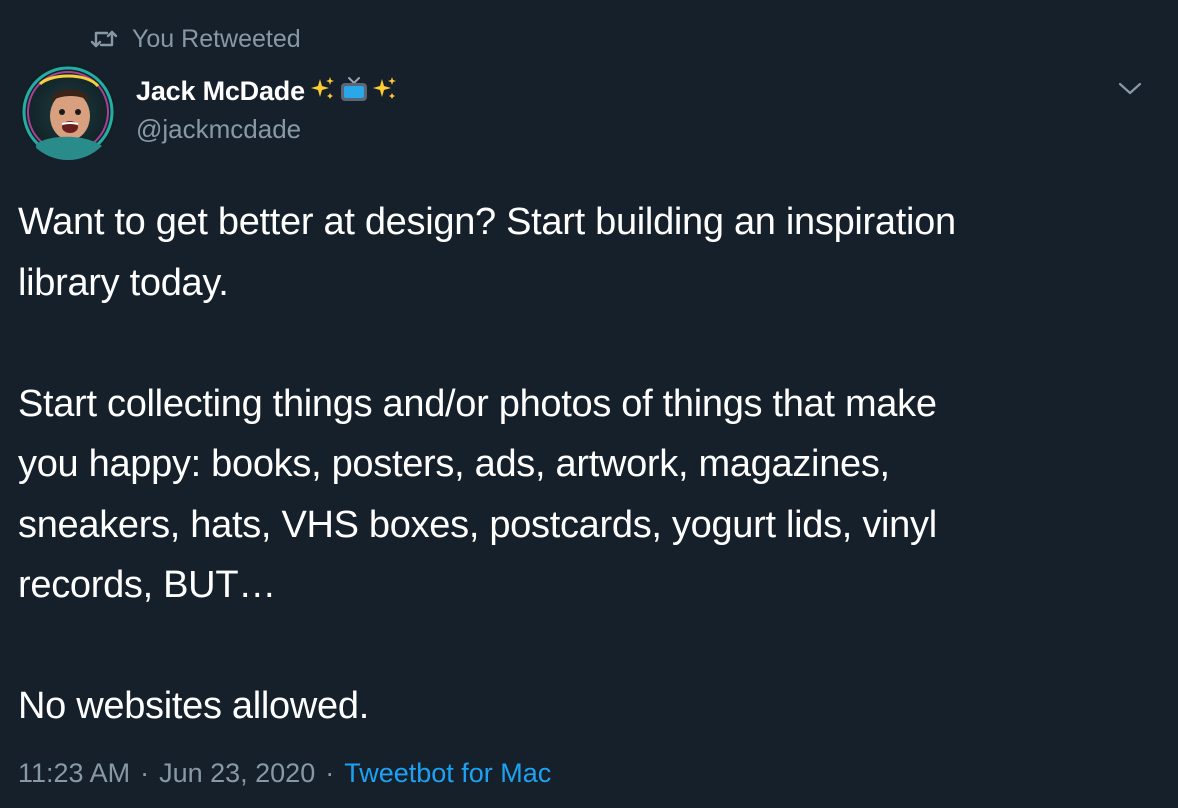  What do you see at coordinates (220, 91) in the screenshot?
I see `display-name: Jack McDade` at bounding box center [220, 91].